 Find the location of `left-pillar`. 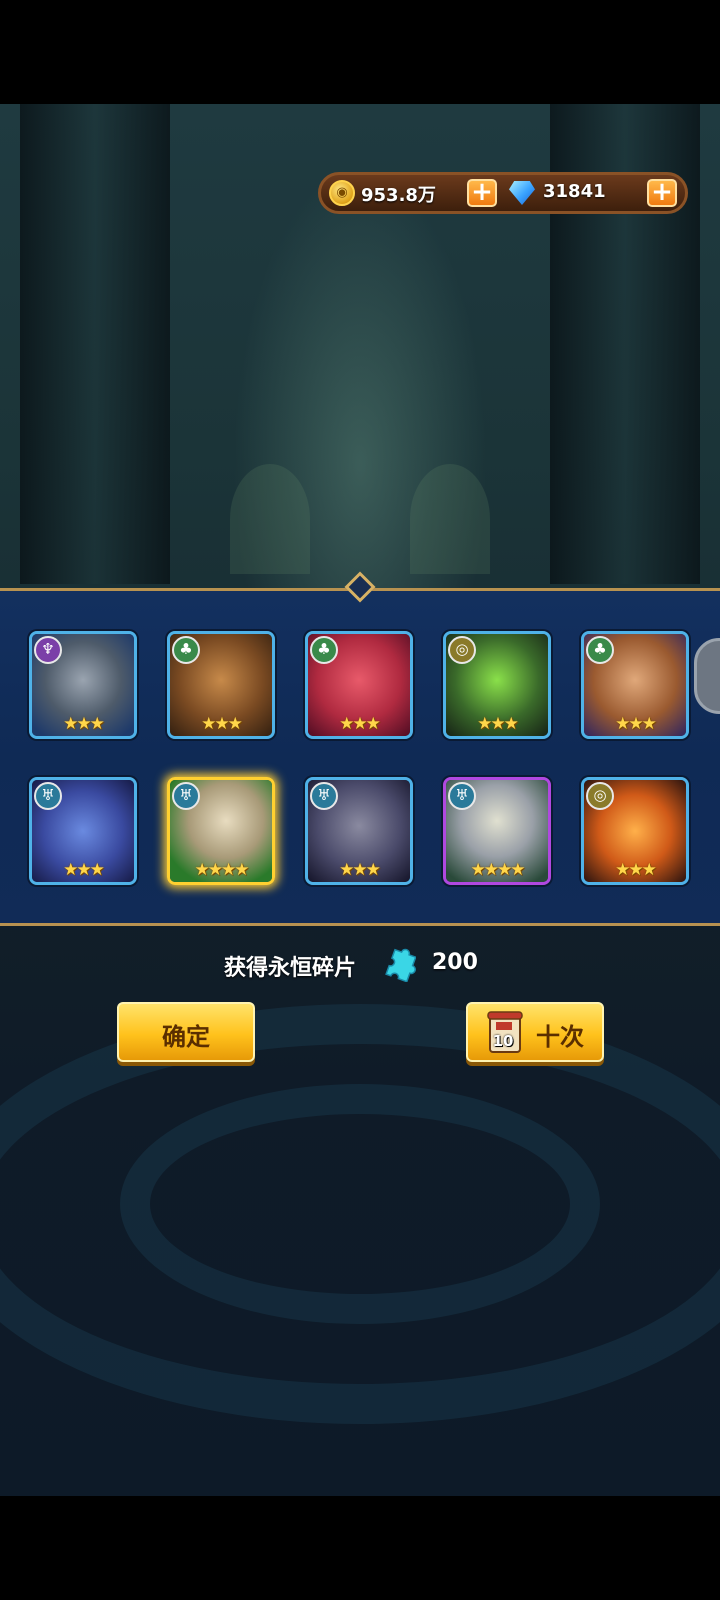

left-pillar is located at coordinates (95, 344).